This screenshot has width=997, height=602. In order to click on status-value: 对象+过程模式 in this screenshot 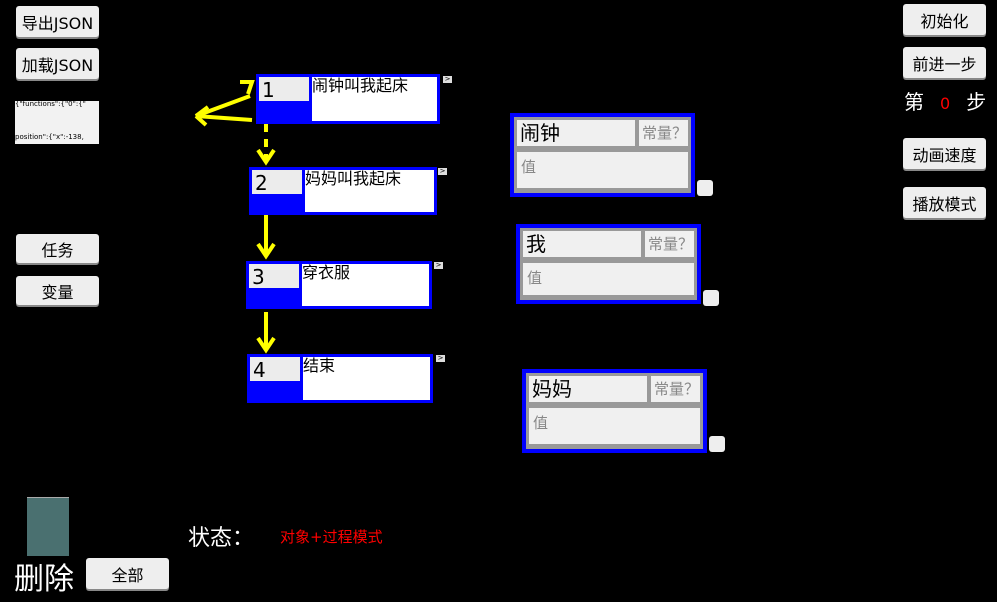, I will do `click(331, 537)`.